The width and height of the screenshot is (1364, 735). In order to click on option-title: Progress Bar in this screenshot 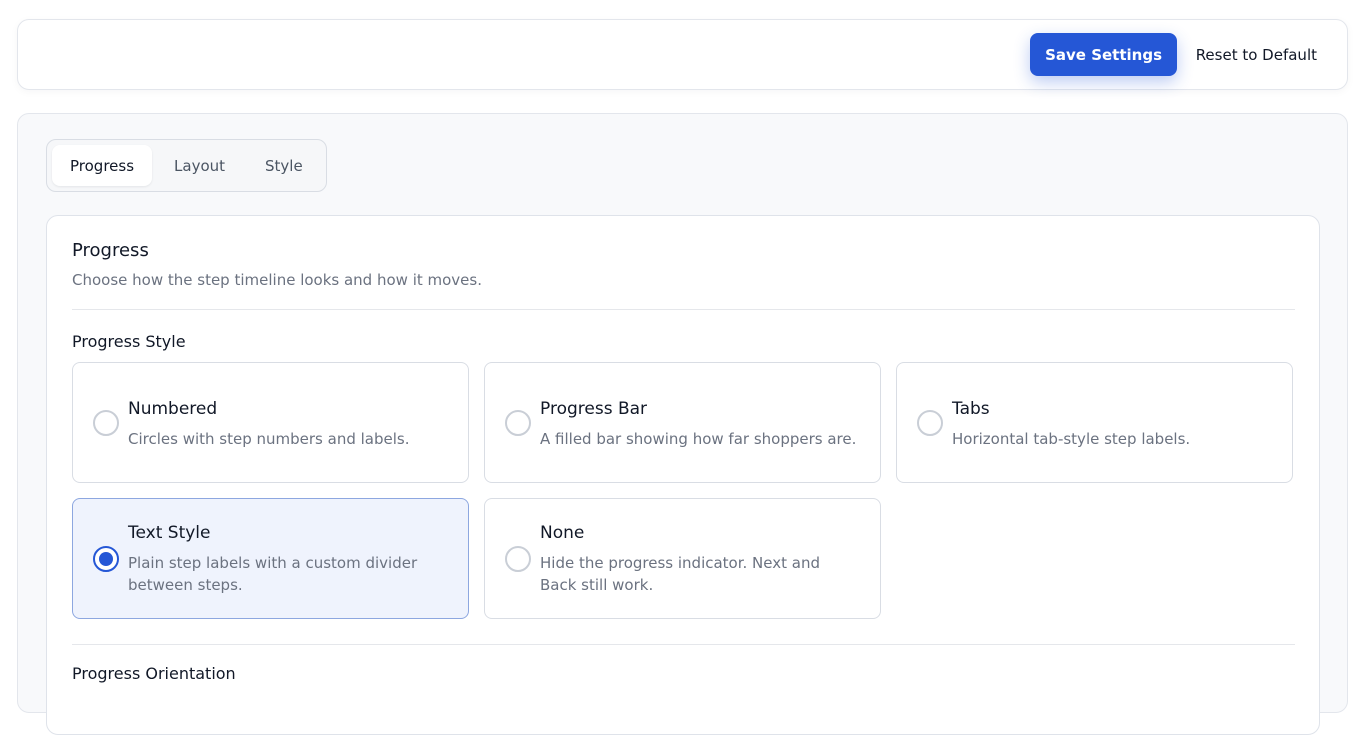, I will do `click(594, 409)`.